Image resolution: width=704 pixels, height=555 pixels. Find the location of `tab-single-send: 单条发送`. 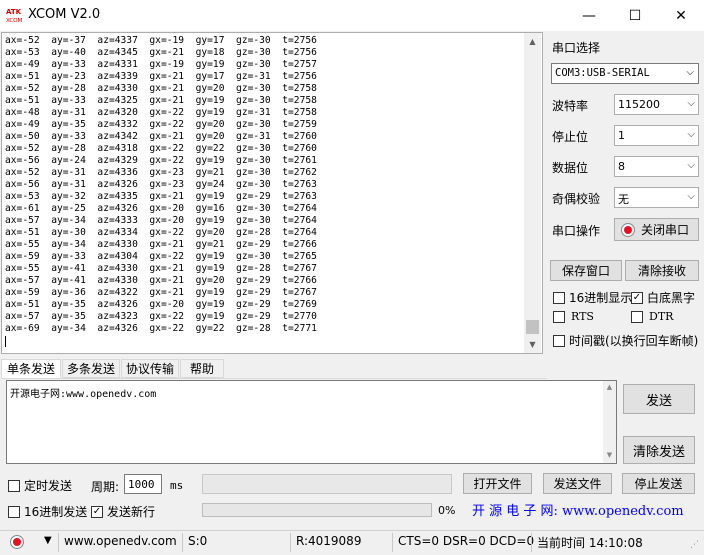

tab-single-send: 单条发送 is located at coordinates (31, 368).